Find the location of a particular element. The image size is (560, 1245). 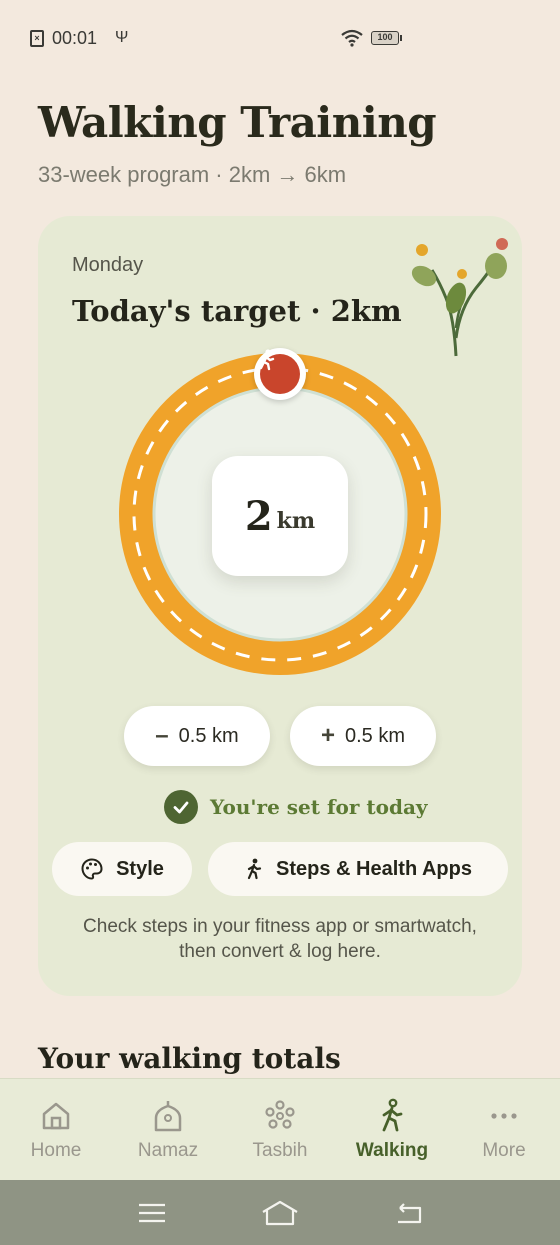

walker-badge is located at coordinates (280, 374).